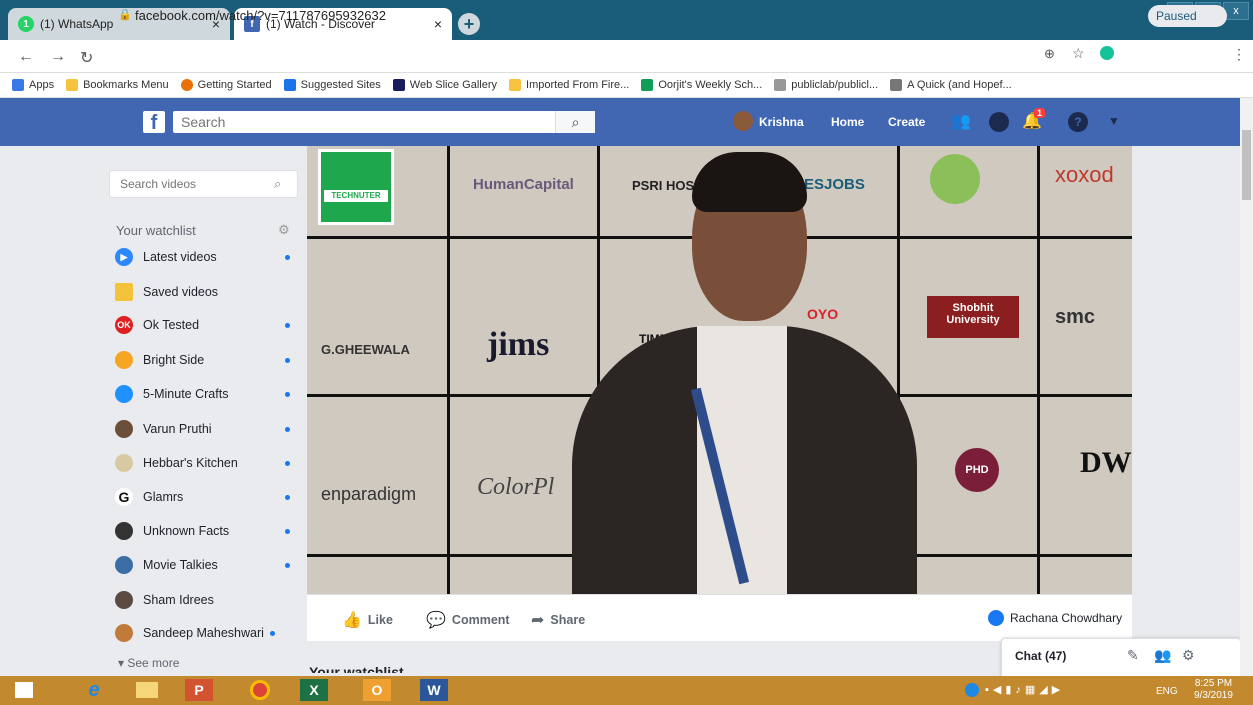 This screenshot has width=1253, height=705. Describe the element at coordinates (575, 122) in the screenshot. I see `search-icon: ⌕` at that location.